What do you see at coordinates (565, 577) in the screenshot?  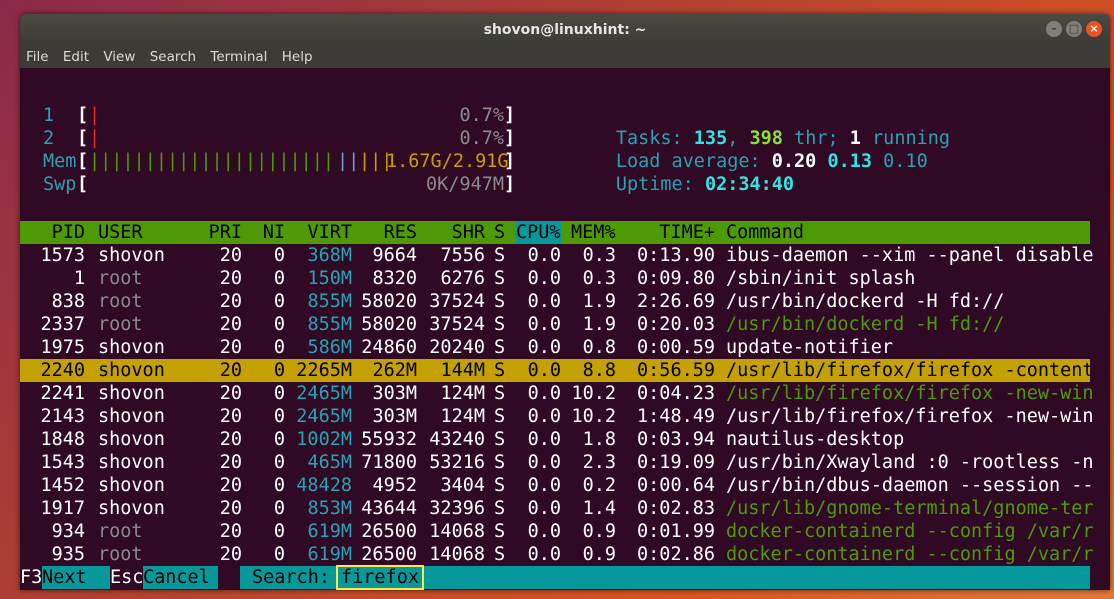 I see `search-bar: F3 Next Esc Cancel Search: firefox` at bounding box center [565, 577].